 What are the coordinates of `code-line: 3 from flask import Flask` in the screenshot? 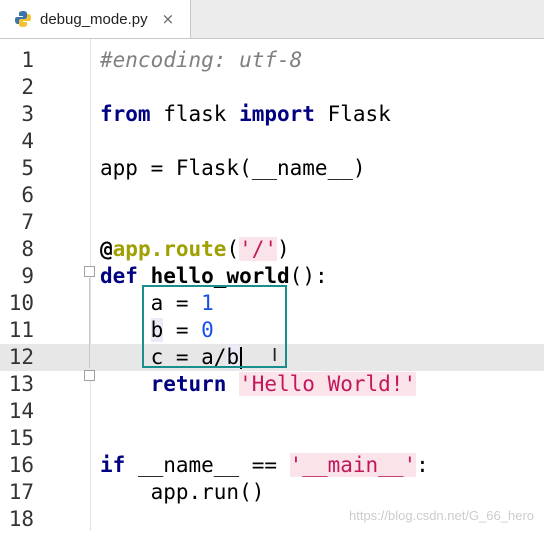 It's located at (272, 114).